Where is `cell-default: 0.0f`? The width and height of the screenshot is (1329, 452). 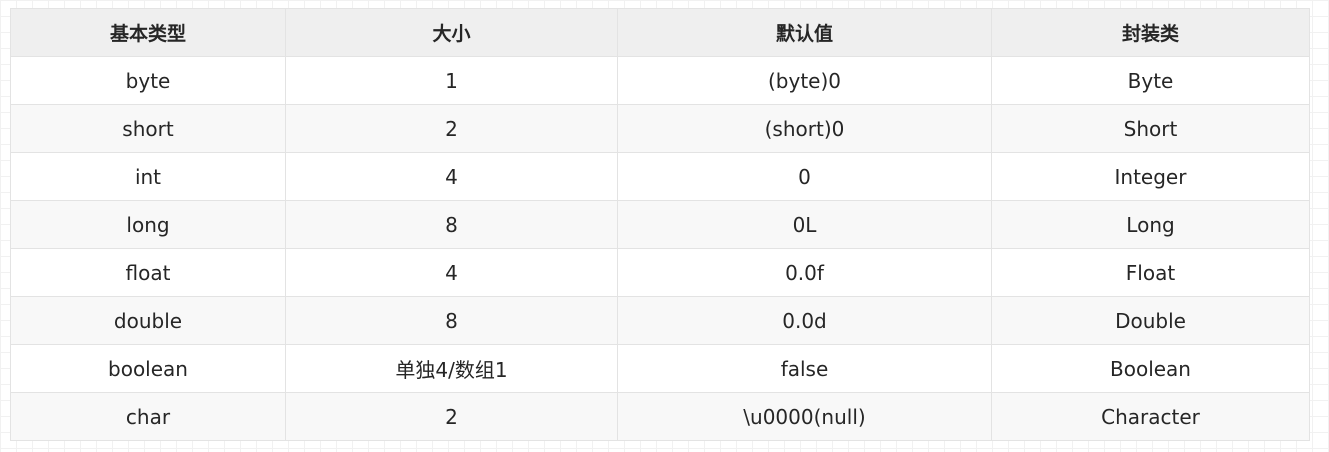
cell-default: 0.0f is located at coordinates (804, 272).